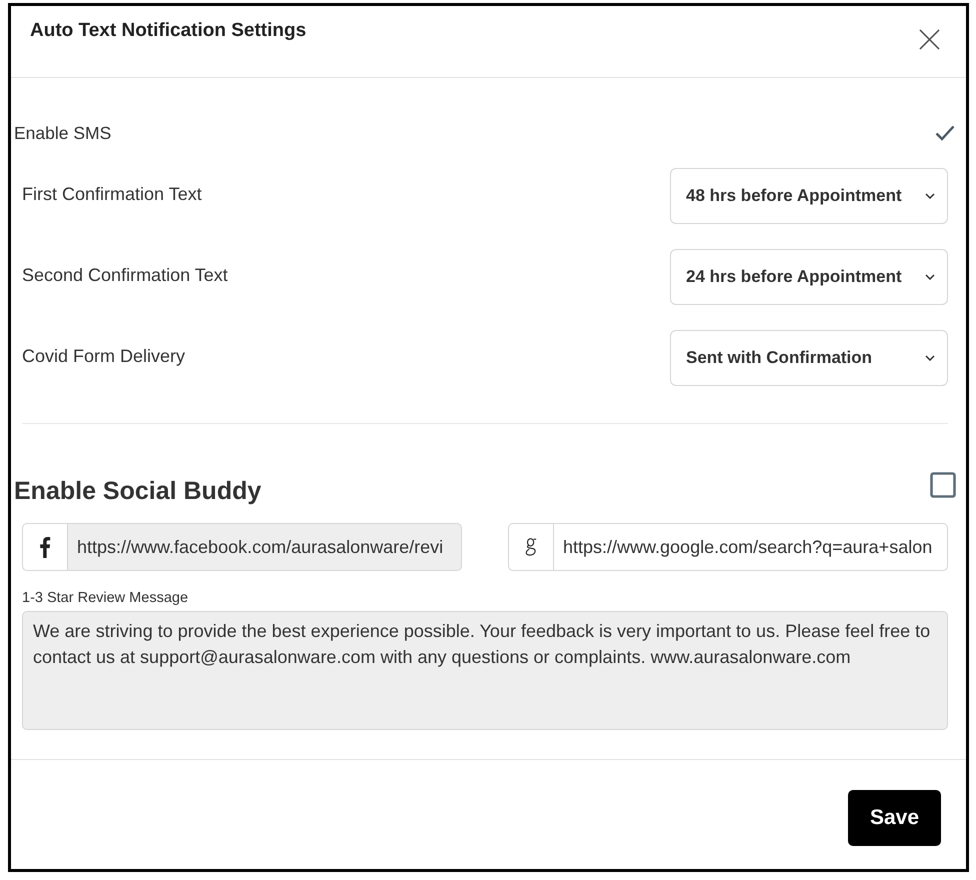 The width and height of the screenshot is (976, 880). What do you see at coordinates (809, 358) in the screenshot?
I see `dropdown: Sent with Confirmation` at bounding box center [809, 358].